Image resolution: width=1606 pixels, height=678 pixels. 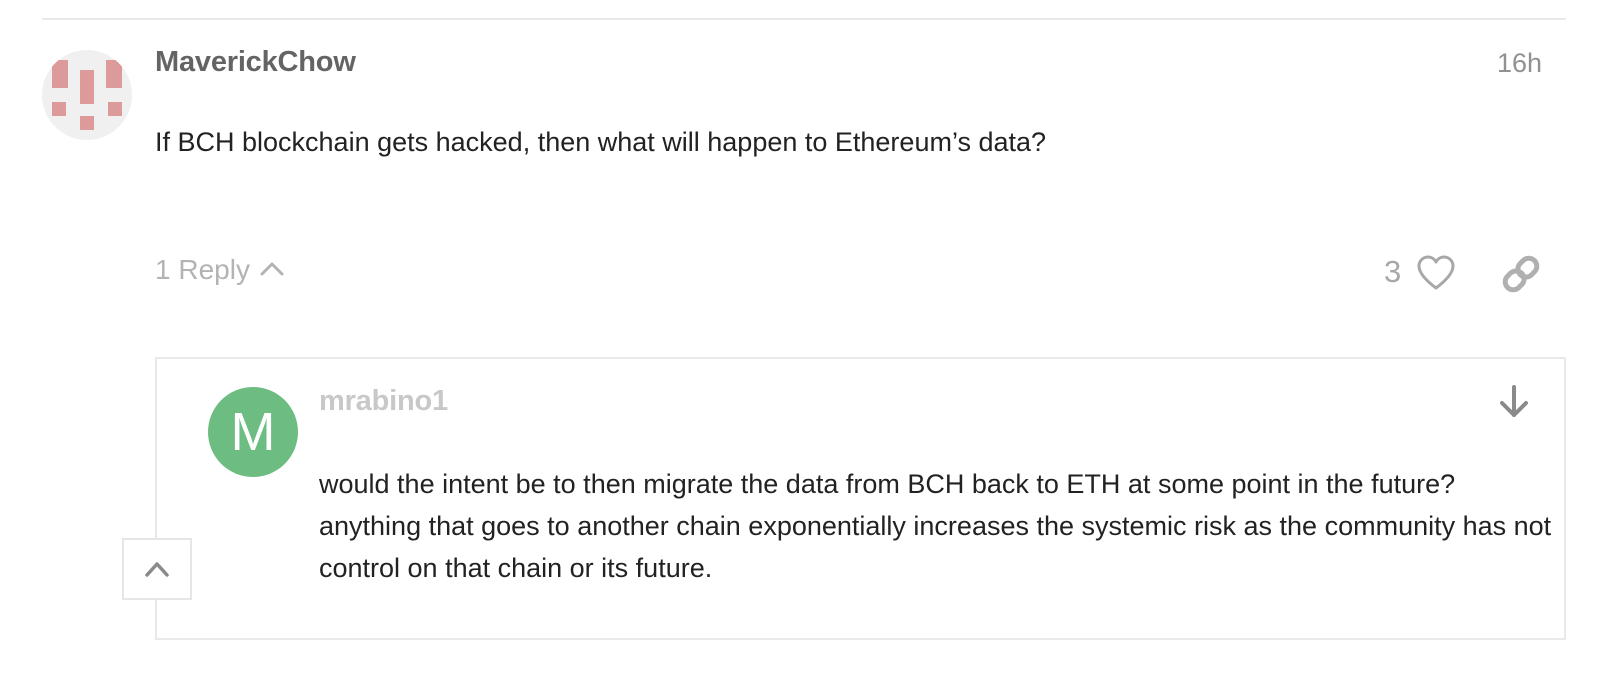 I want to click on avatar, so click(x=87, y=95).